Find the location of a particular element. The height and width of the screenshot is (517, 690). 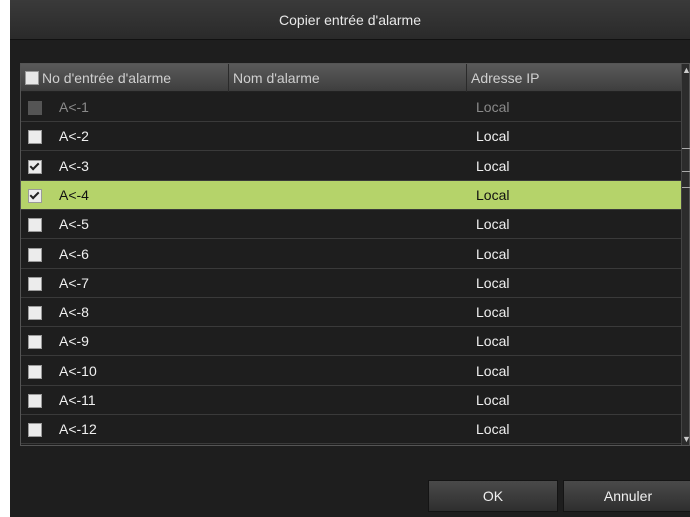

alarm-input-number: A<-8 is located at coordinates (74, 312).